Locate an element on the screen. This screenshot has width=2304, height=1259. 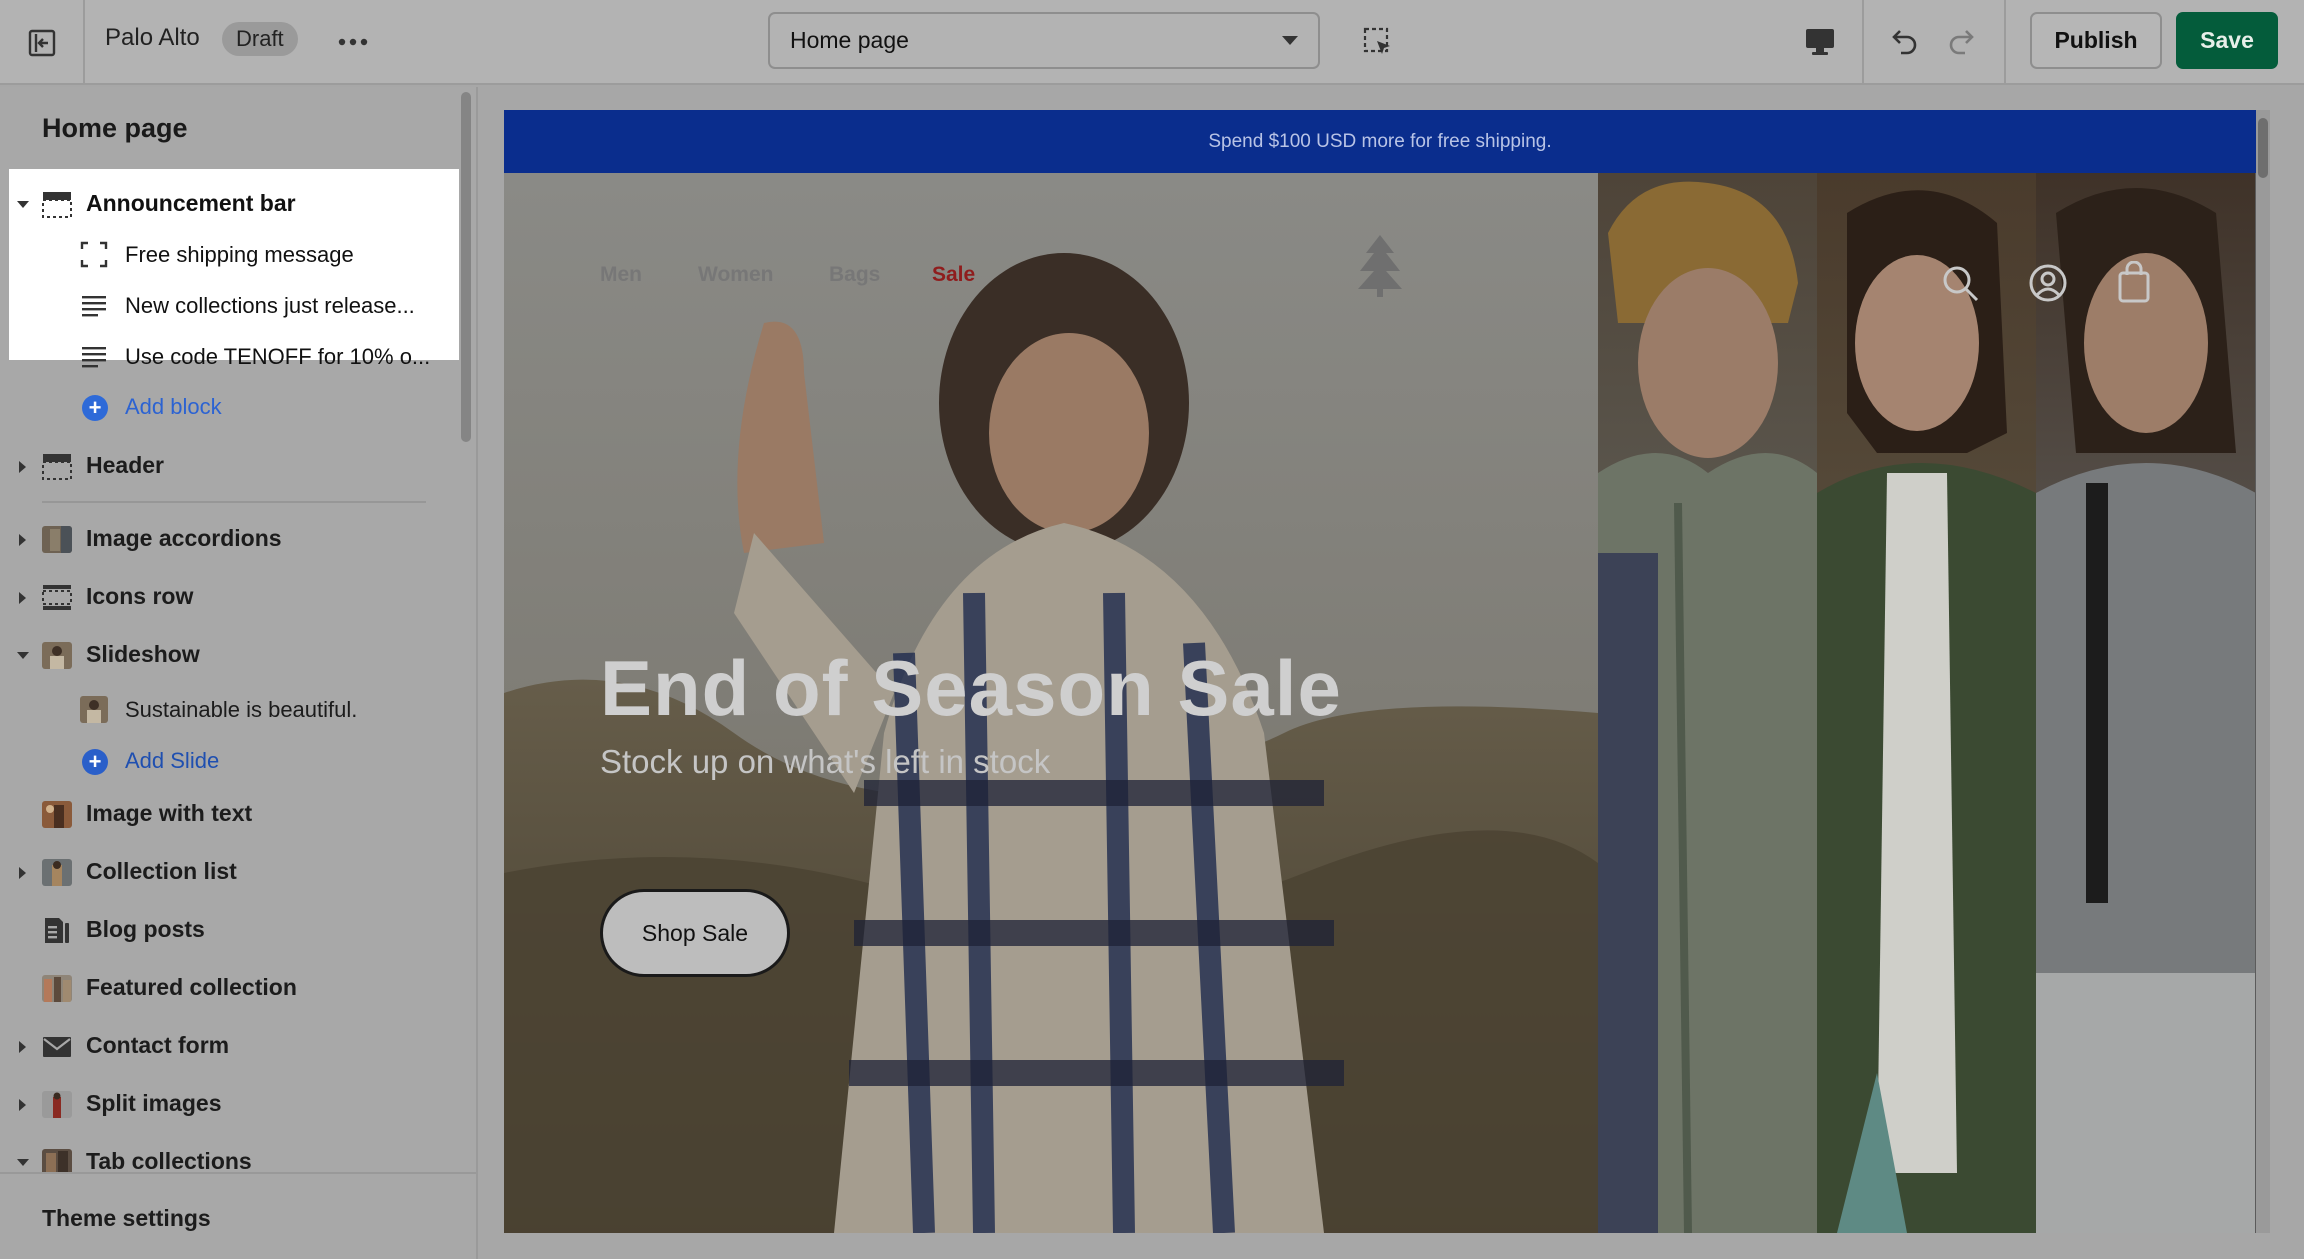
slide-sustainable: Sustainable is beautiful. is located at coordinates (227, 709).